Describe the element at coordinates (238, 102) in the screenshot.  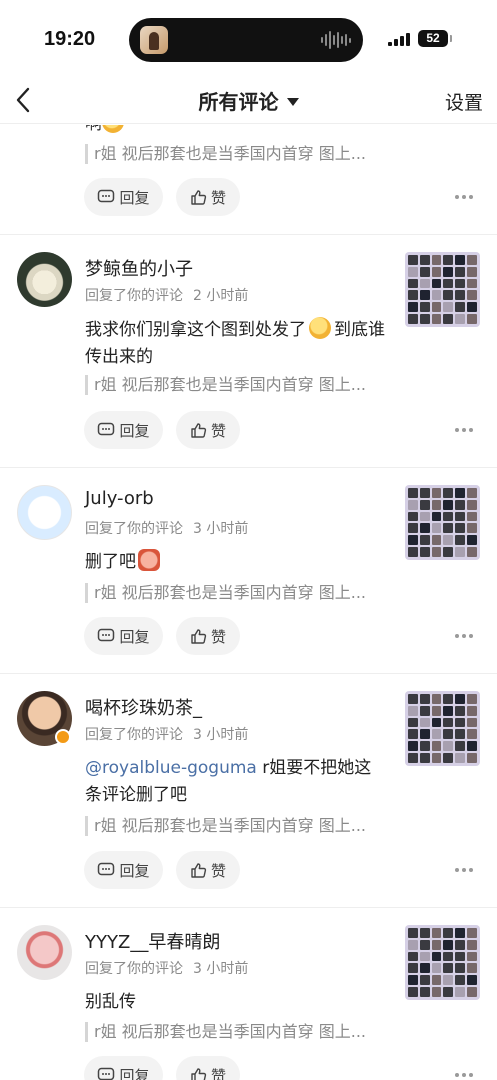
I see `page-title: 所有评论` at that location.